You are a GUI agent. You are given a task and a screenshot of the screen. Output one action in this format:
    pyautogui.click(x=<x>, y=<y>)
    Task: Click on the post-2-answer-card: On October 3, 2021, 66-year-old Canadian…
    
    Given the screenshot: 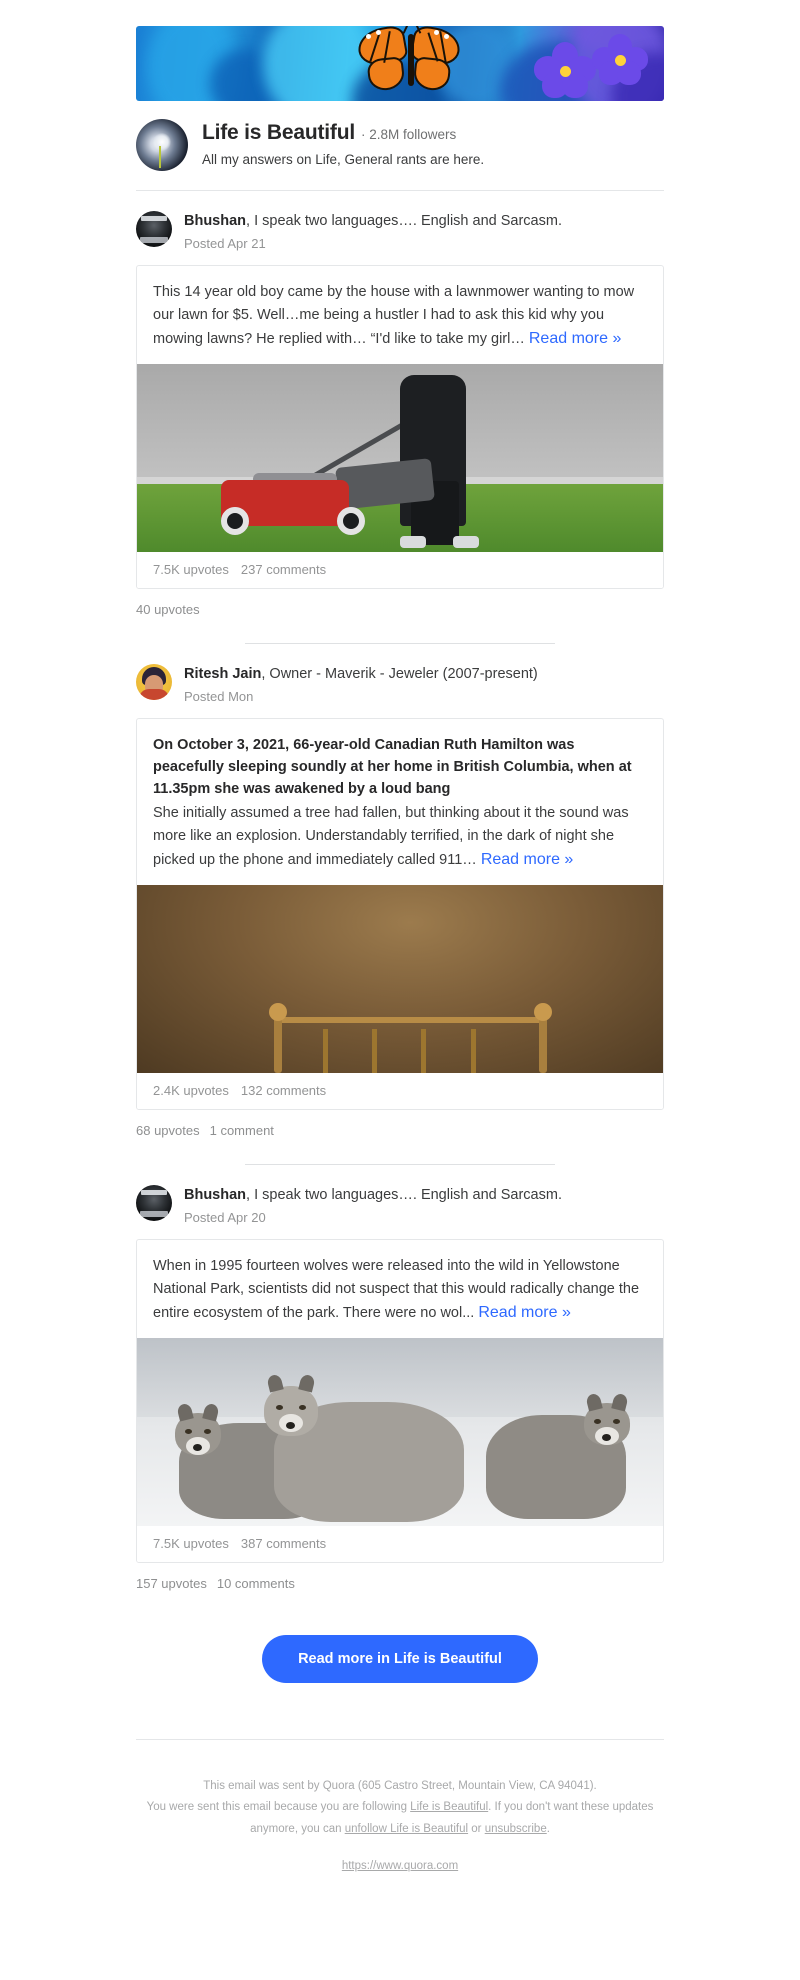 What is the action you would take?
    pyautogui.click(x=400, y=914)
    